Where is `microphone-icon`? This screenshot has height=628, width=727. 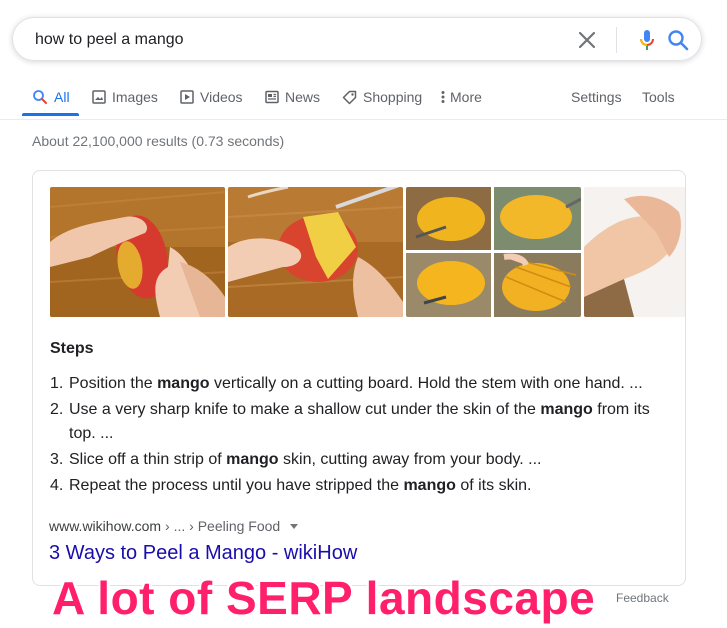 microphone-icon is located at coordinates (647, 40).